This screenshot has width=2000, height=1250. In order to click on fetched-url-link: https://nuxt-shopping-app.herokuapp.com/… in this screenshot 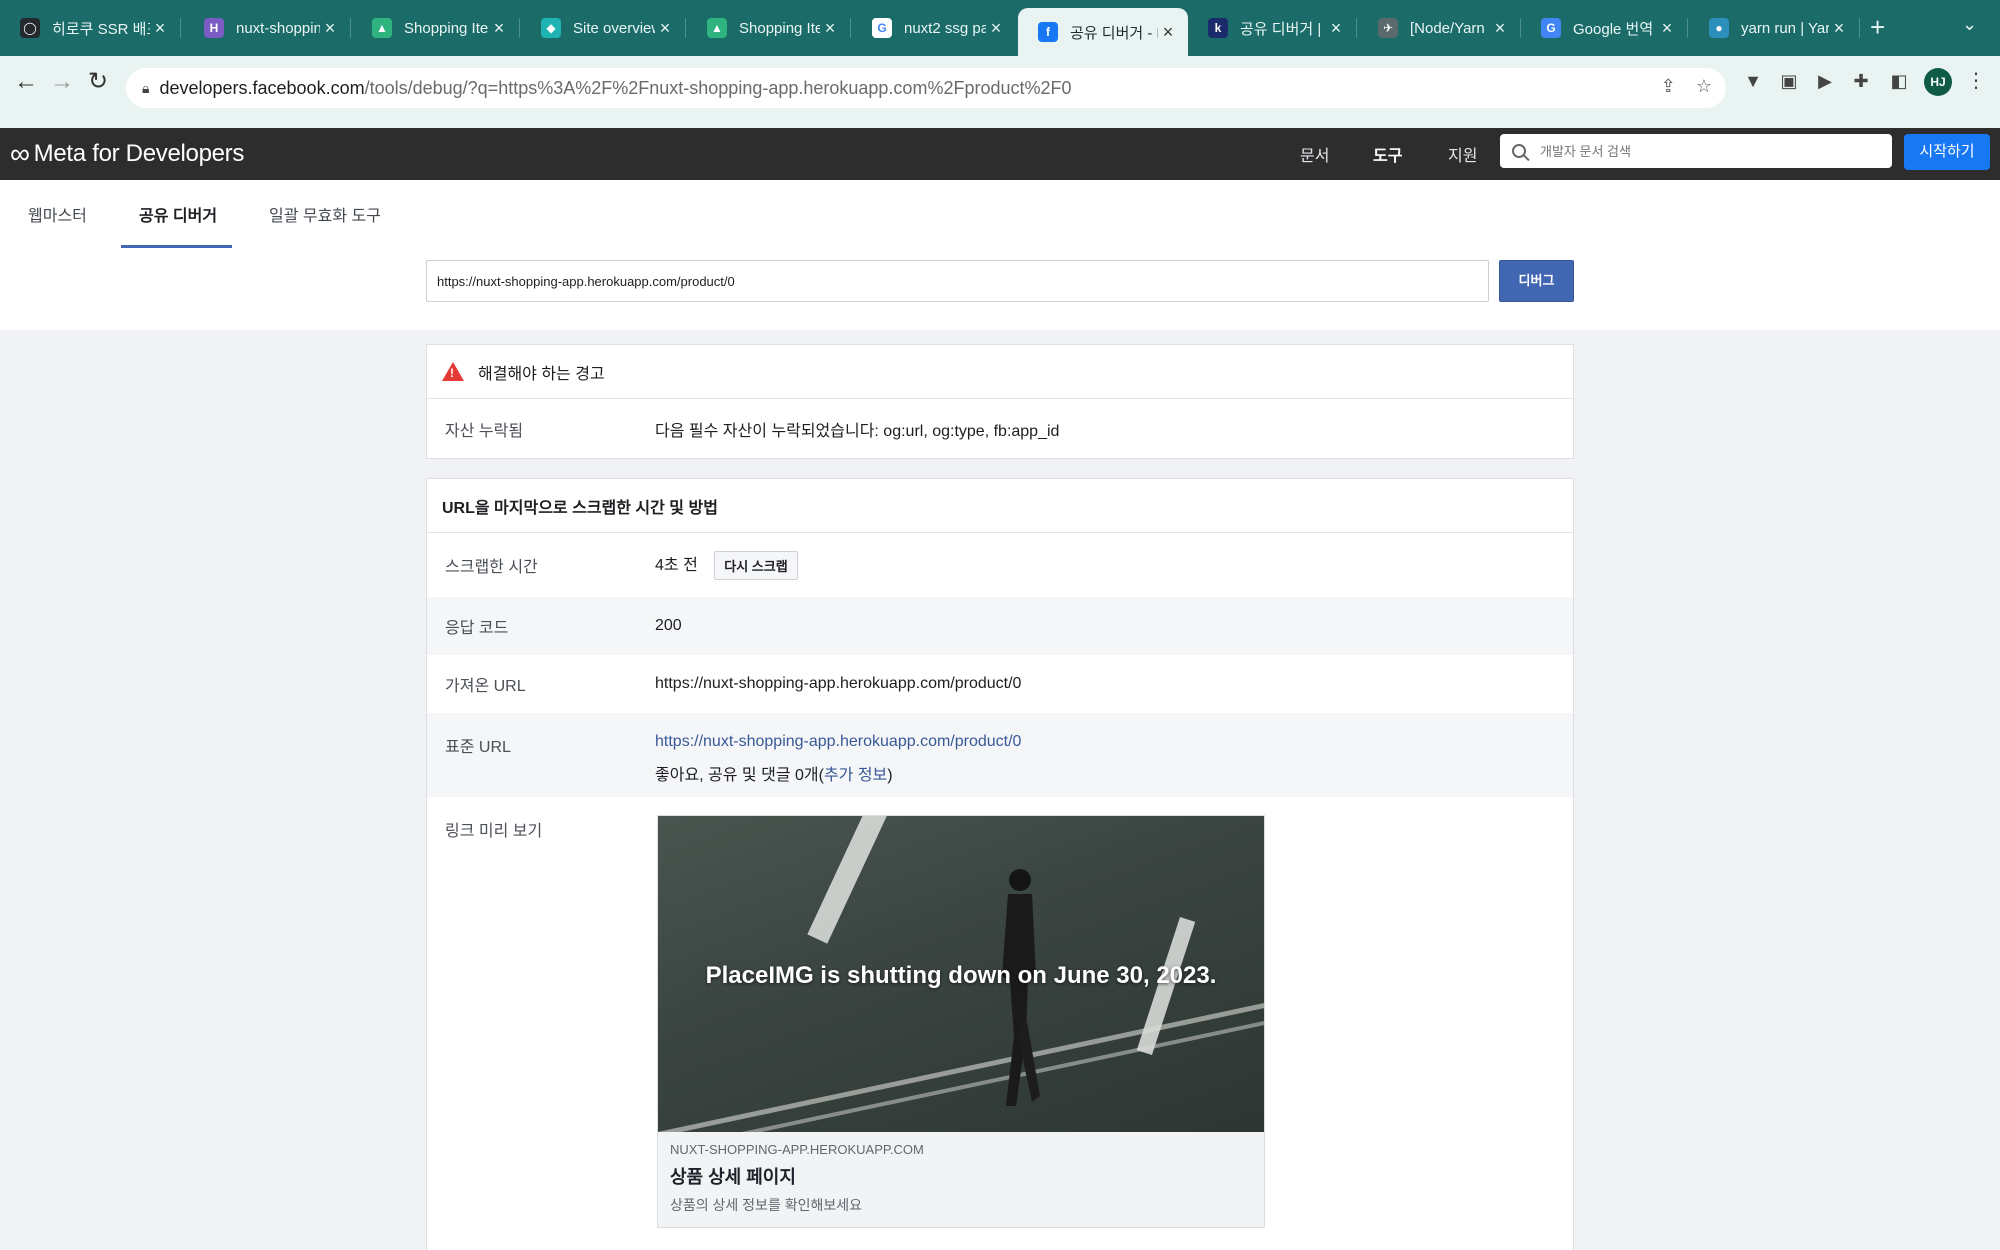, I will do `click(838, 684)`.